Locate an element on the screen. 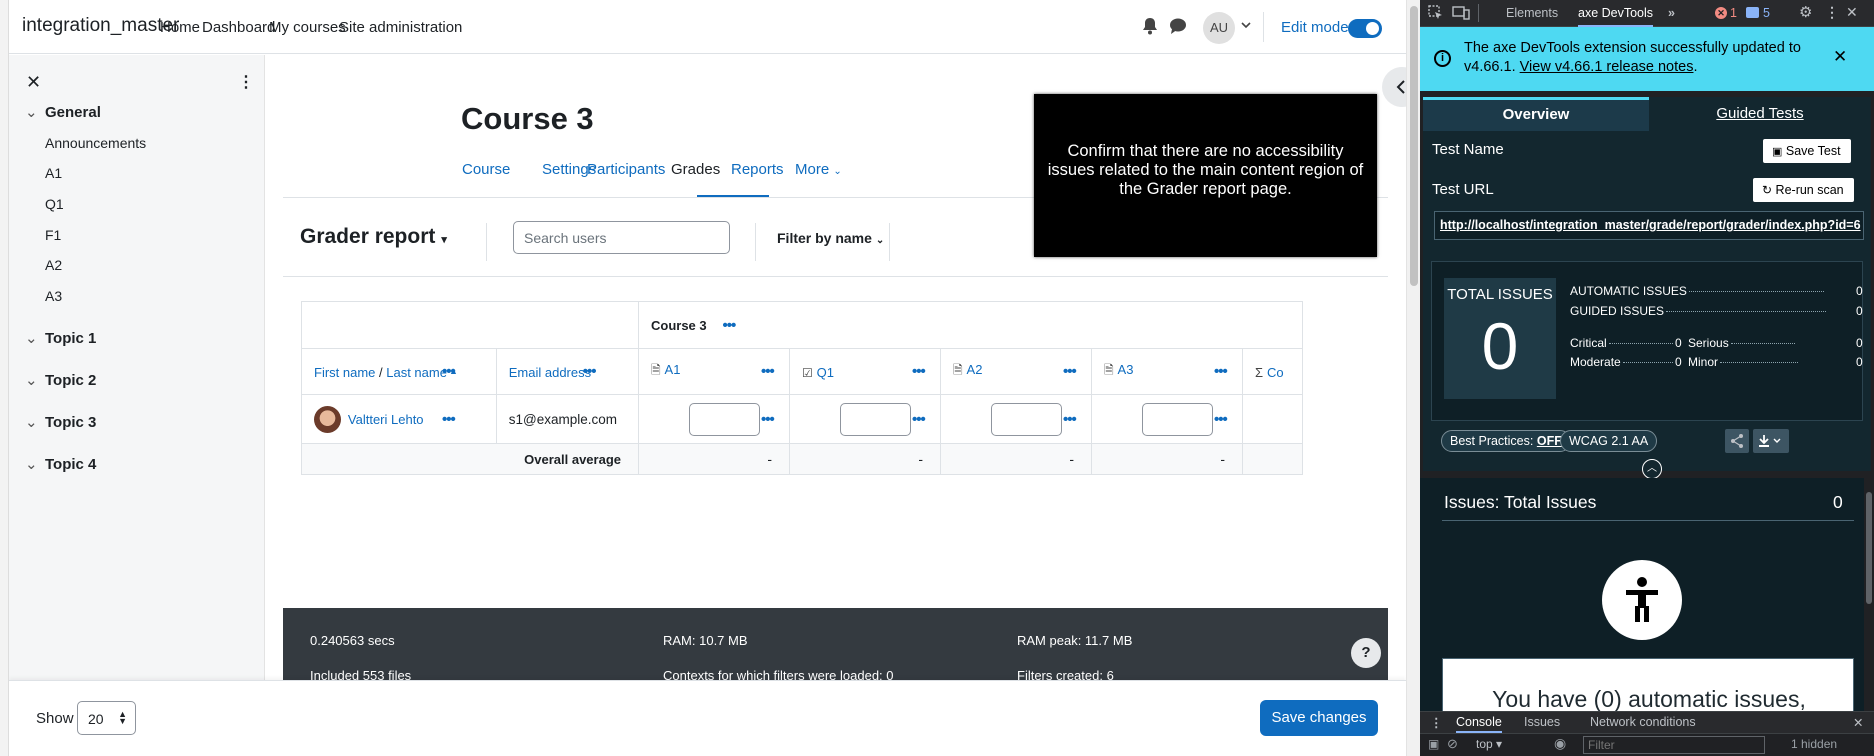 The image size is (1874, 756). page-scrollbar is located at coordinates (1413, 378).